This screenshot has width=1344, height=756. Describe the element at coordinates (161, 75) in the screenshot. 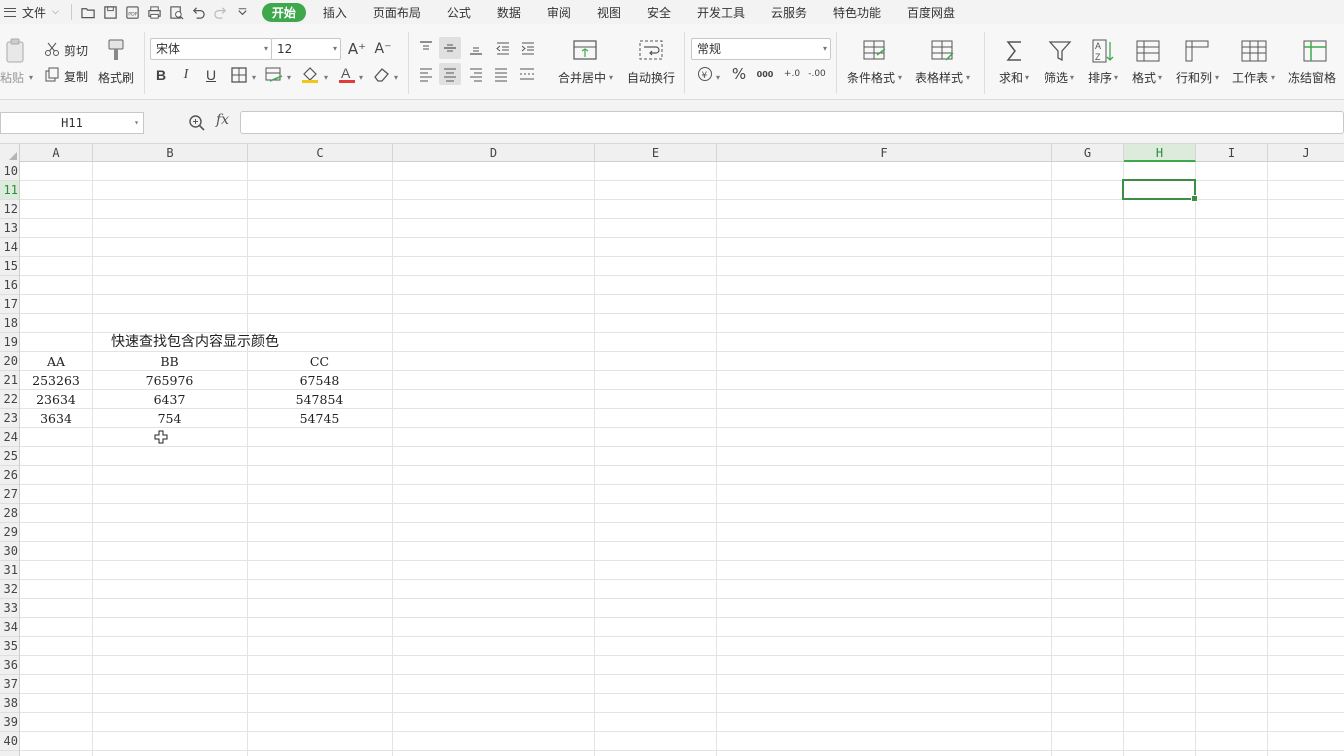

I see `bold-button: B` at that location.